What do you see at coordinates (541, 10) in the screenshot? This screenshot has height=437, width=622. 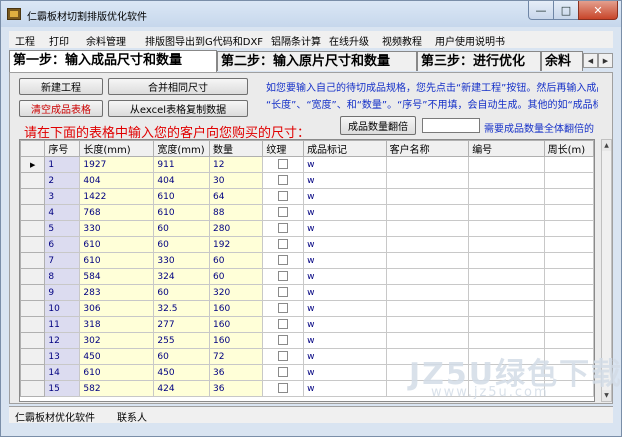 I see `minimize-button: —` at bounding box center [541, 10].